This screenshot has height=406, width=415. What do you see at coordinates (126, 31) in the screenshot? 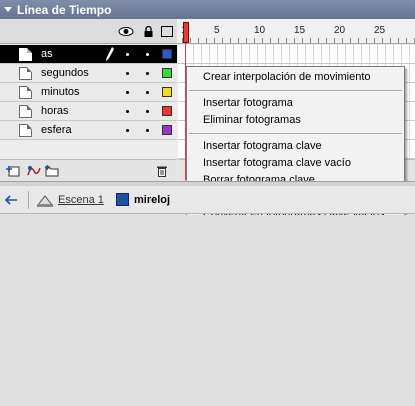
I see `eye-icon` at bounding box center [126, 31].